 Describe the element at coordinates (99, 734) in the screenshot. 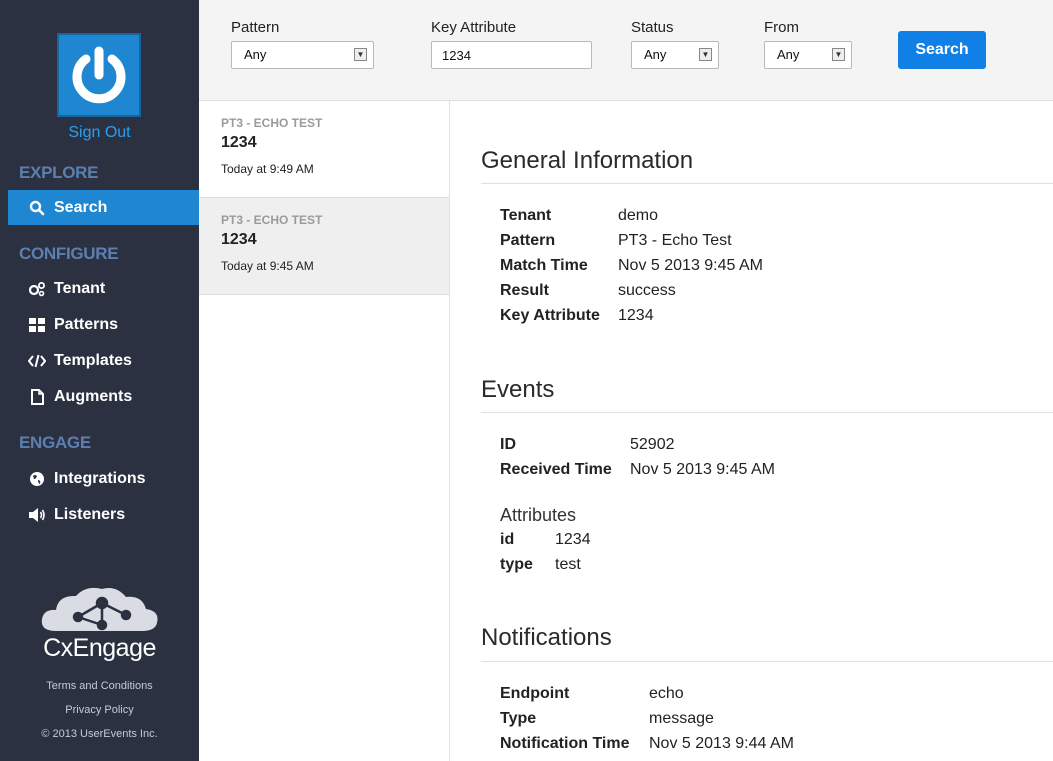

I see `copyright: © 2013 UserEvents Inc.` at that location.